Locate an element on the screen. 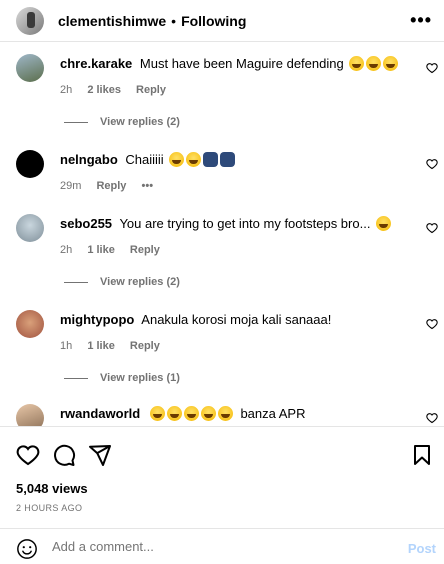 The image size is (444, 564). comment-text: Anakula korosi moja kali sanaaa! is located at coordinates (236, 319).